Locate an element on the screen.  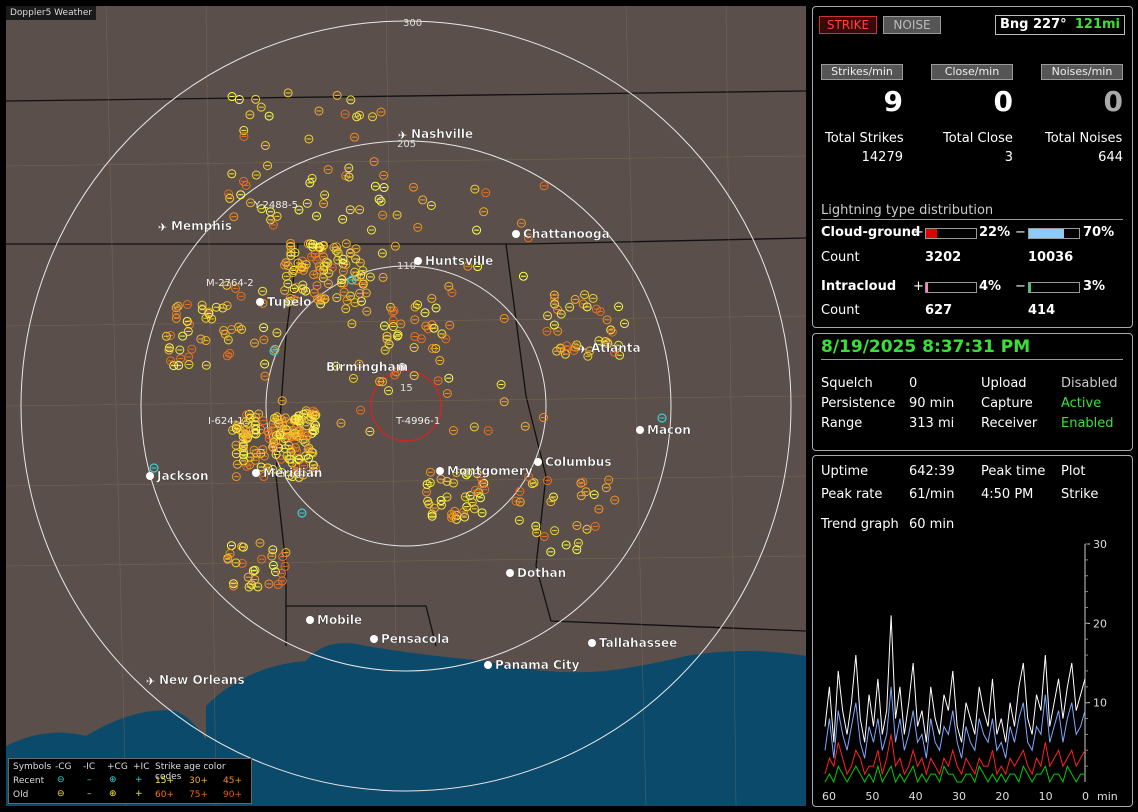
receiver-value: Enabled is located at coordinates (1087, 423).